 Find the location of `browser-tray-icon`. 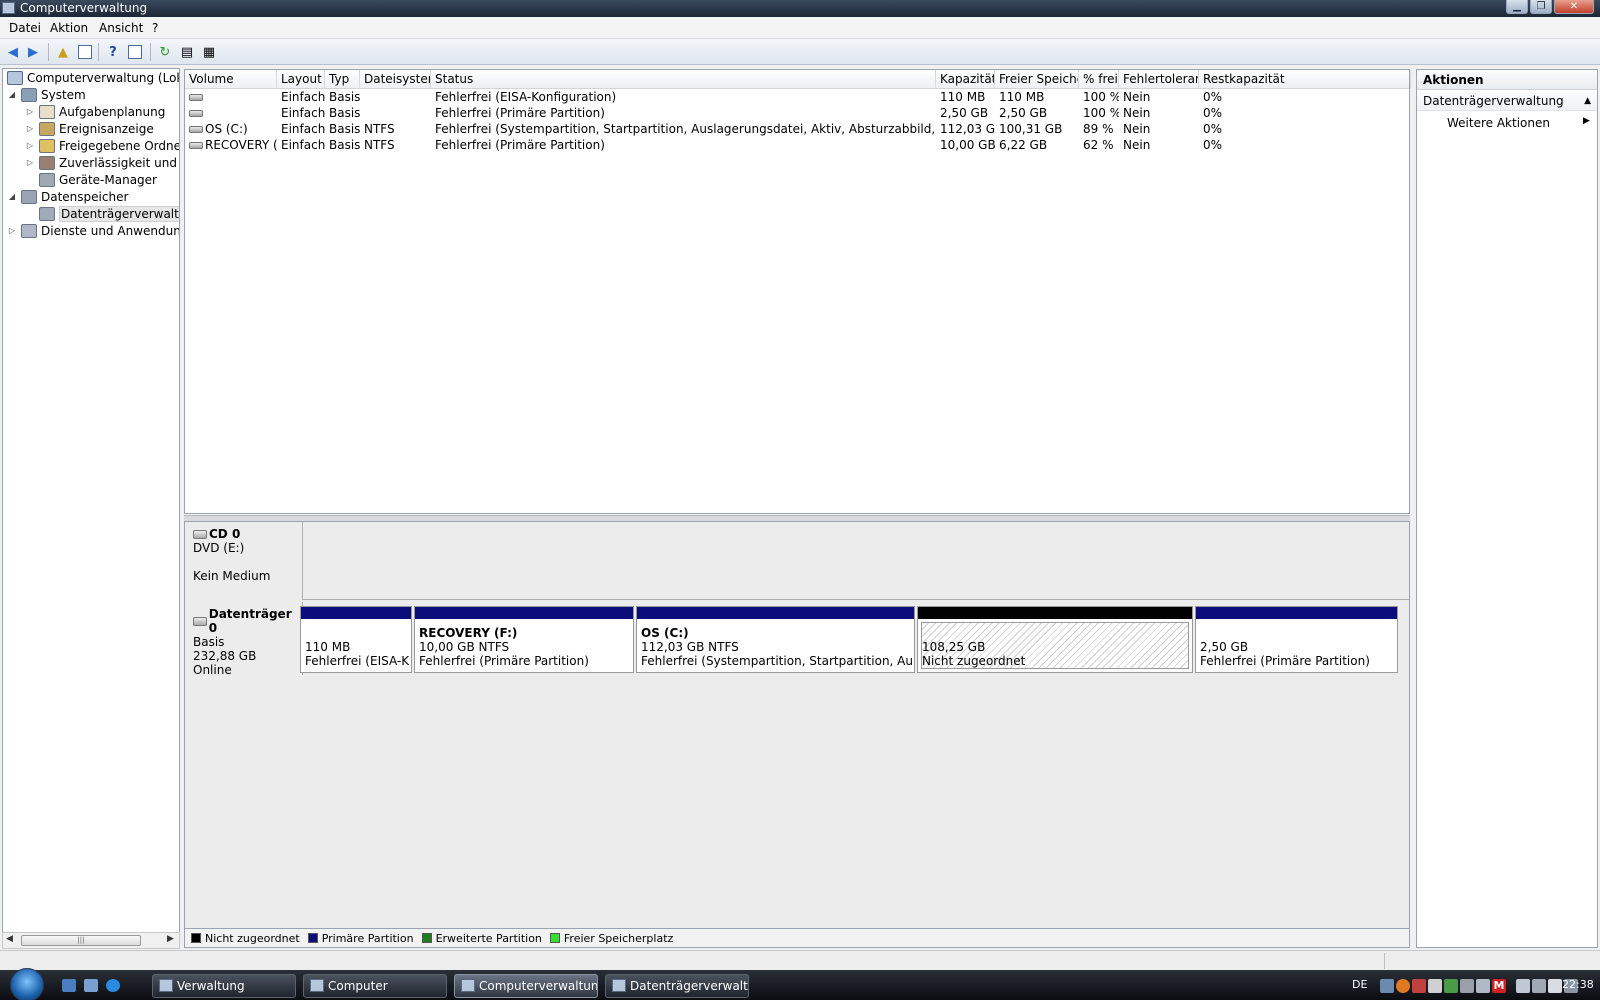

browser-tray-icon is located at coordinates (1403, 986).